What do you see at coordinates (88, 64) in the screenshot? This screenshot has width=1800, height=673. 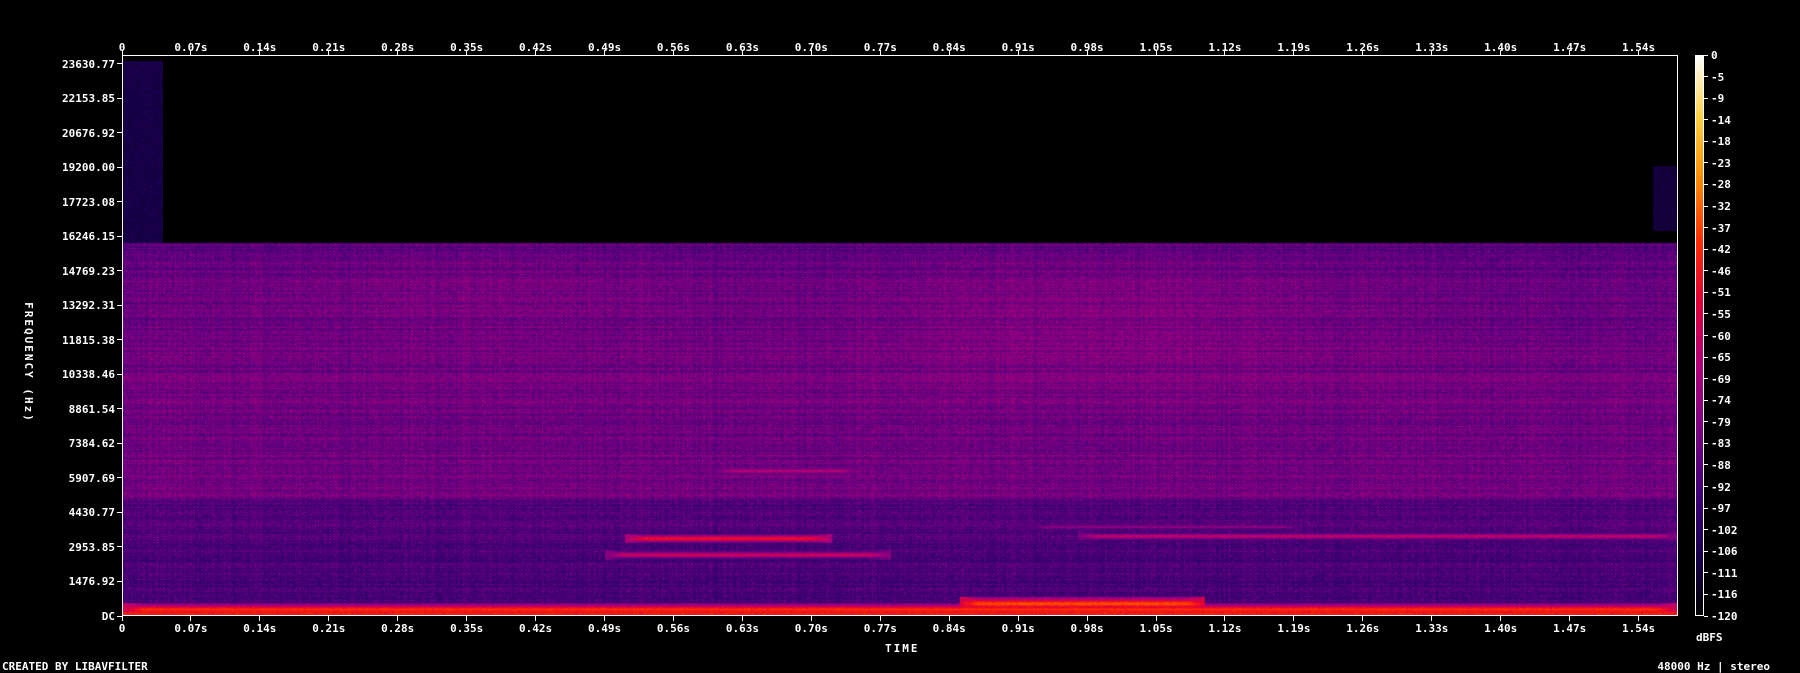 I see `y-tick-label: 23630.77` at bounding box center [88, 64].